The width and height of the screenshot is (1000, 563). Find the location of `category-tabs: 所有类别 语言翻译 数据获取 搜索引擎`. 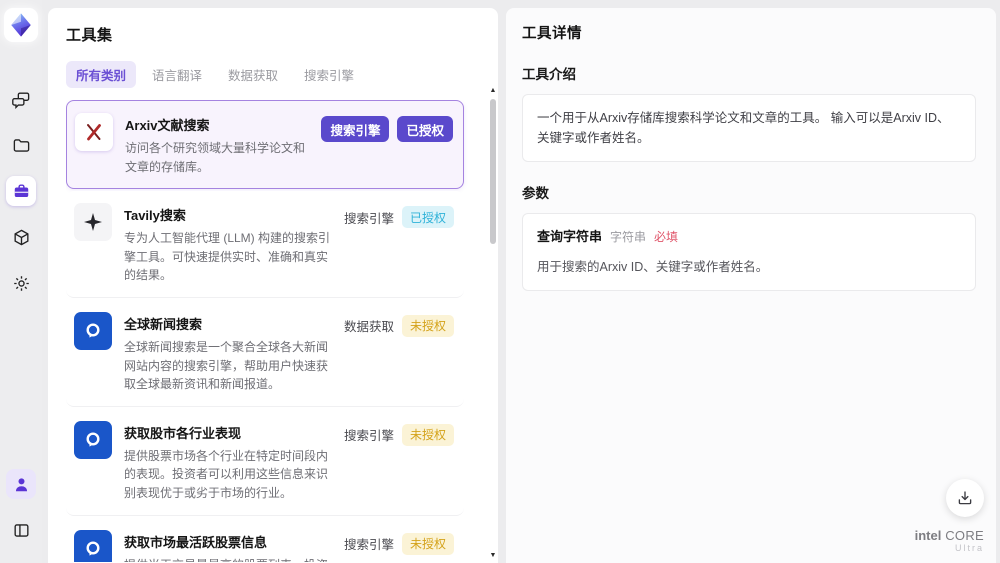

category-tabs: 所有类别 语言翻译 数据获取 搜索引擎 is located at coordinates (272, 74).